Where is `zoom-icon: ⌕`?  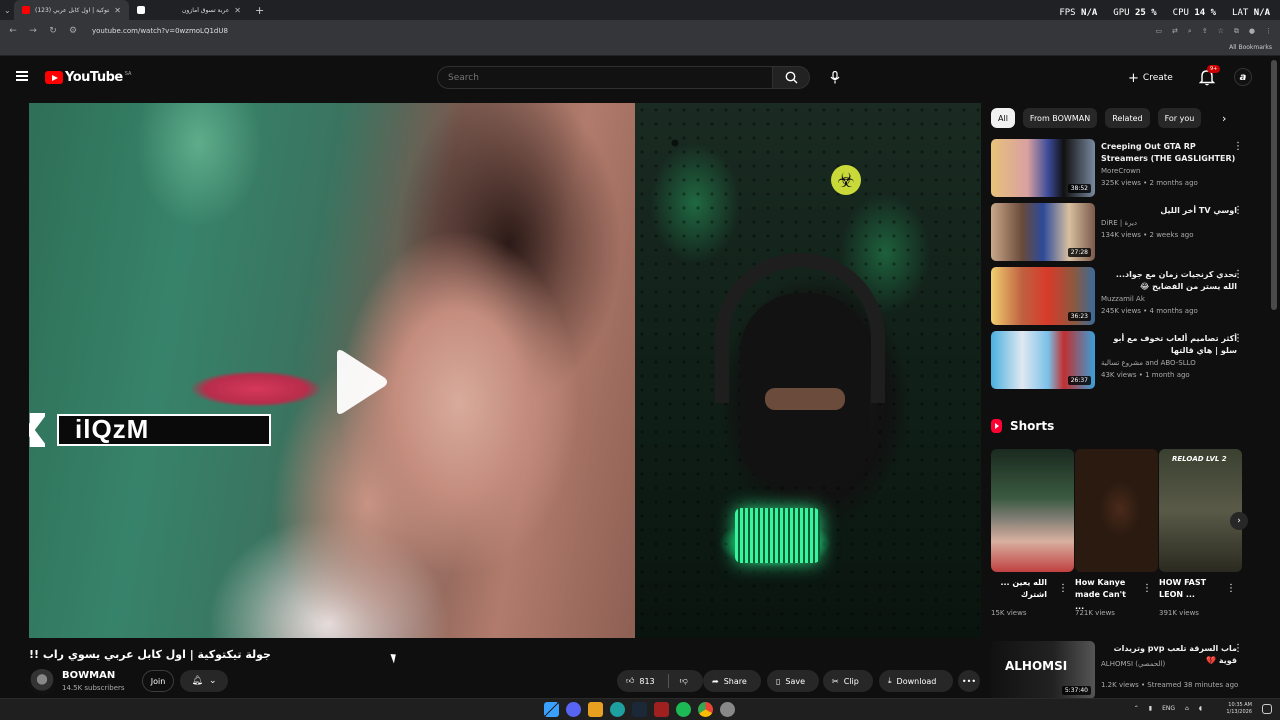 zoom-icon: ⌕ is located at coordinates (1190, 31).